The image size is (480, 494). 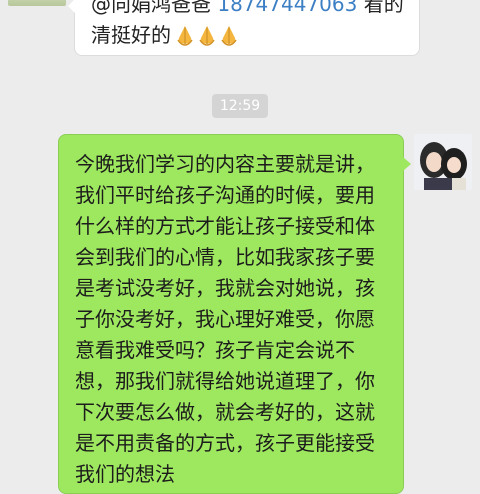 What do you see at coordinates (225, 257) in the screenshot?
I see `message-line: 会到我们的心情，比如我家孩子要` at bounding box center [225, 257].